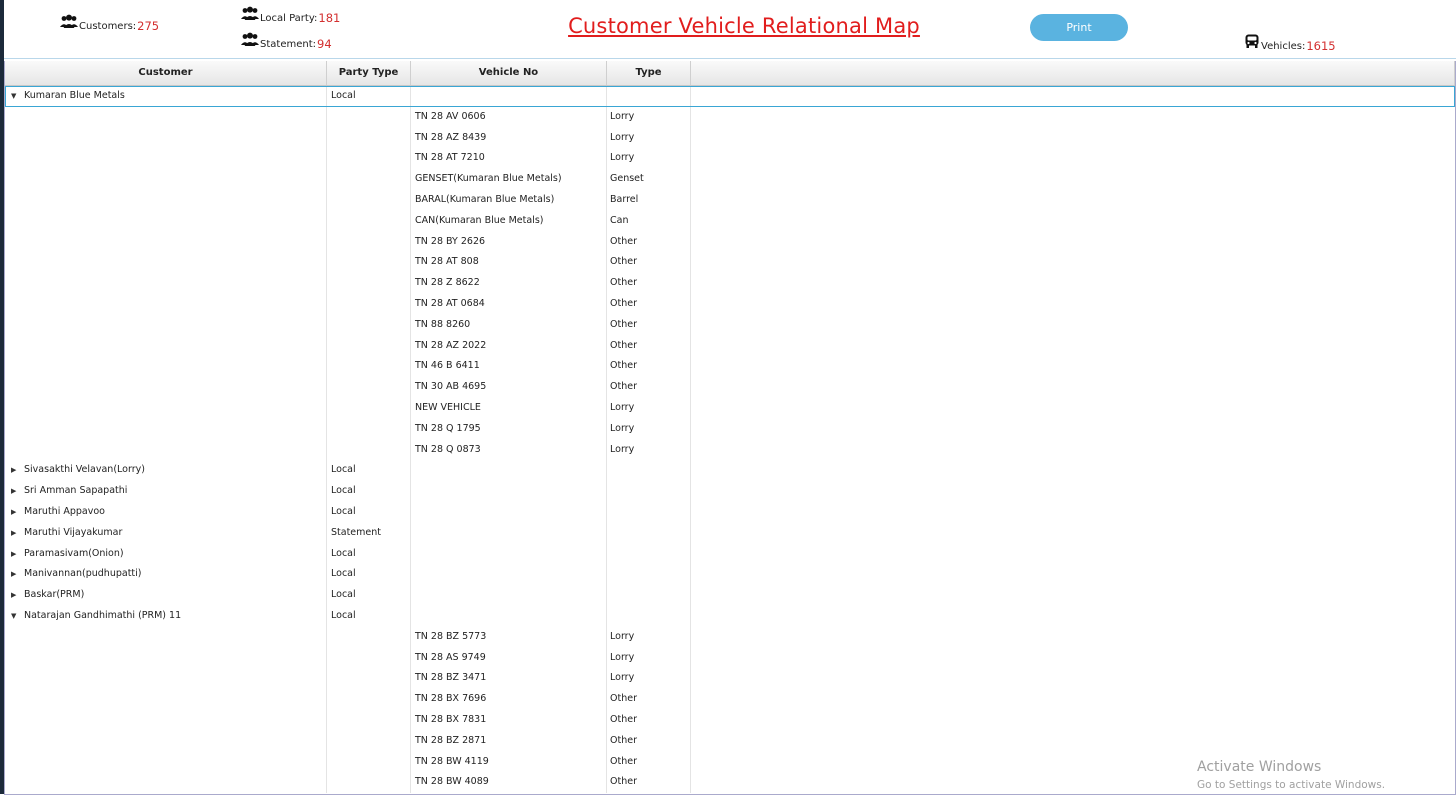 The height and width of the screenshot is (795, 1456). What do you see at coordinates (83, 574) in the screenshot?
I see `customer-name: Manivannan(pudhupatti)` at bounding box center [83, 574].